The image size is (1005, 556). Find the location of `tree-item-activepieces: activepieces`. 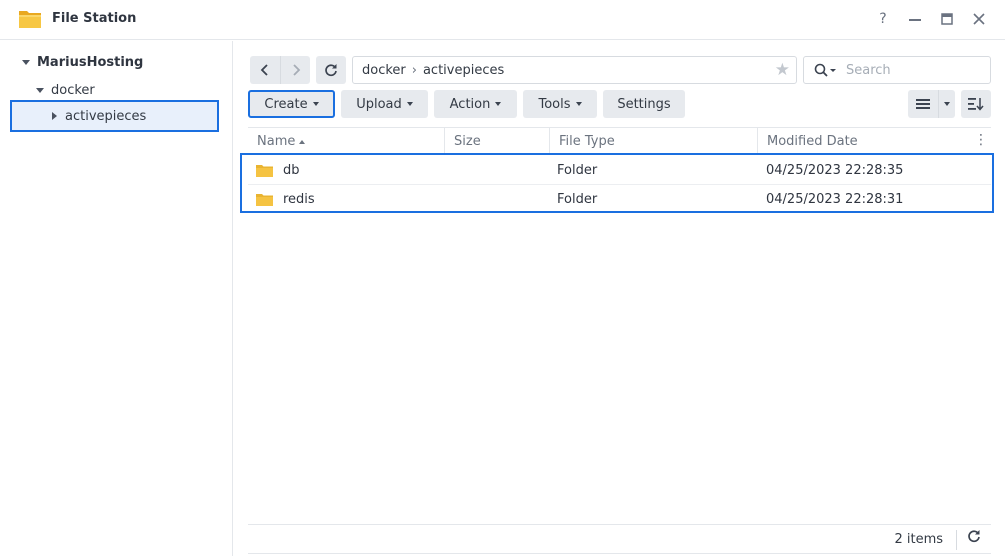

tree-item-activepieces: activepieces is located at coordinates (114, 116).